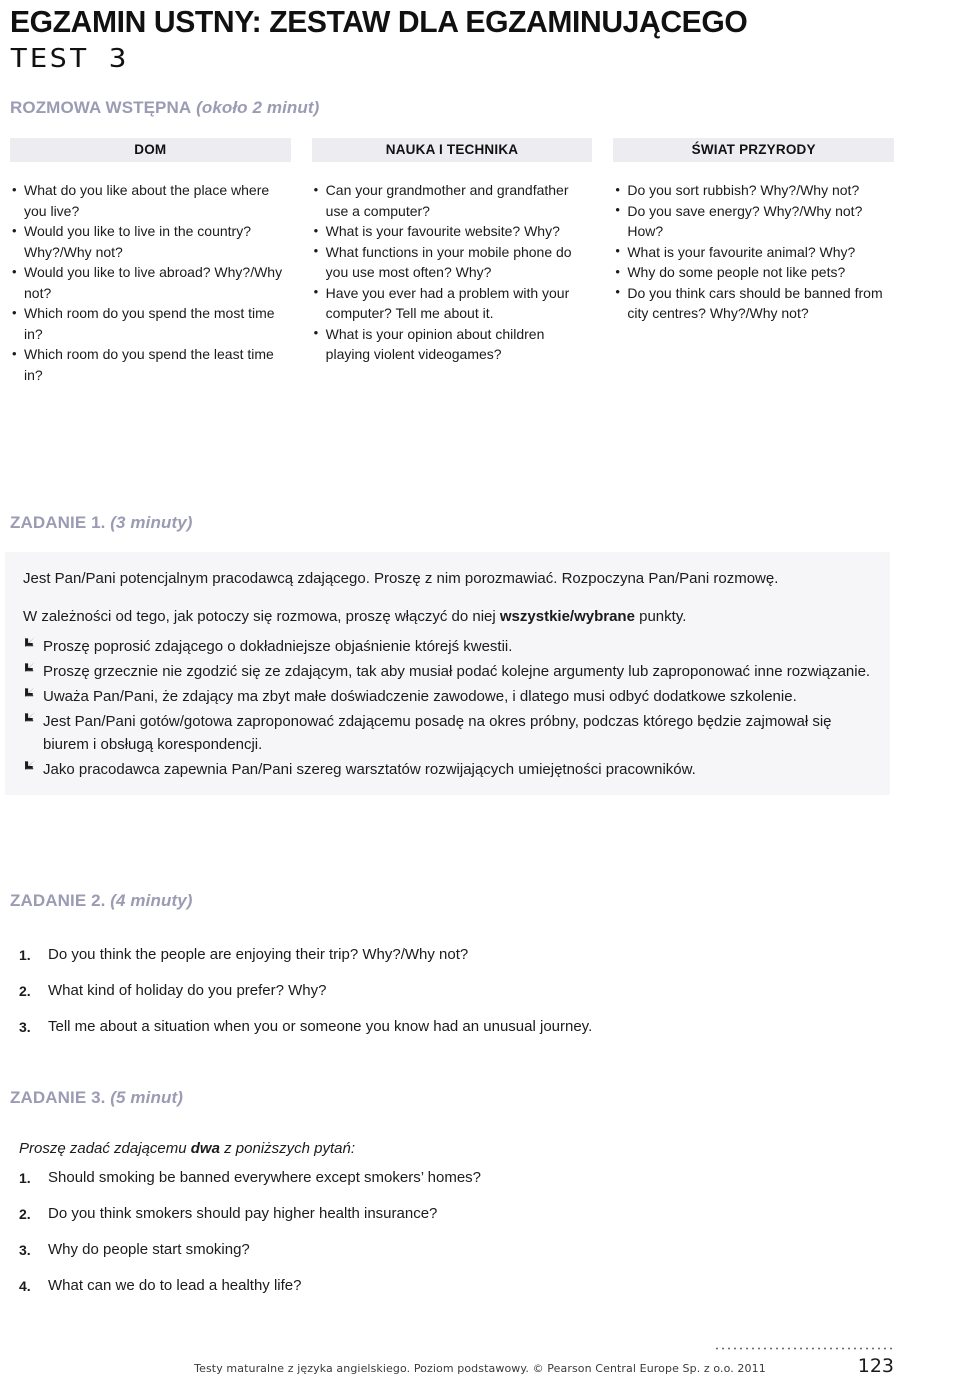  I want to click on section-heading-label: ROZMOWA WSTĘPNA, so click(101, 107).